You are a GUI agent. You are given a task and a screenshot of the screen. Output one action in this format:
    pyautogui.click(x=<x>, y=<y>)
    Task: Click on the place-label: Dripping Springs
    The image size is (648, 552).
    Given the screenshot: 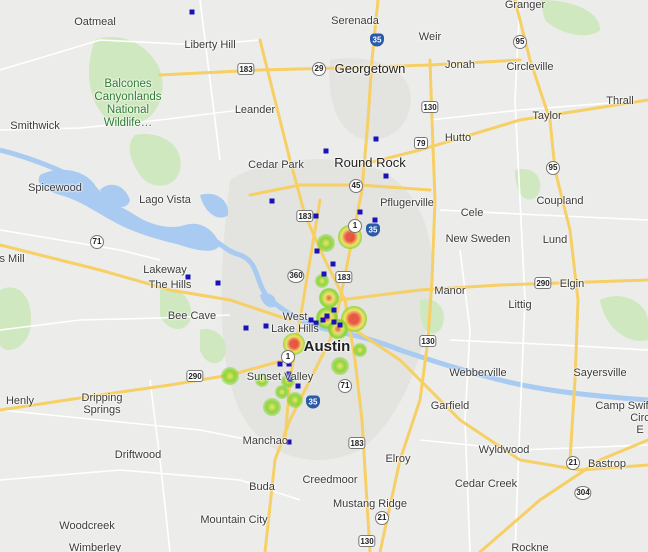 What is the action you would take?
    pyautogui.click(x=102, y=404)
    